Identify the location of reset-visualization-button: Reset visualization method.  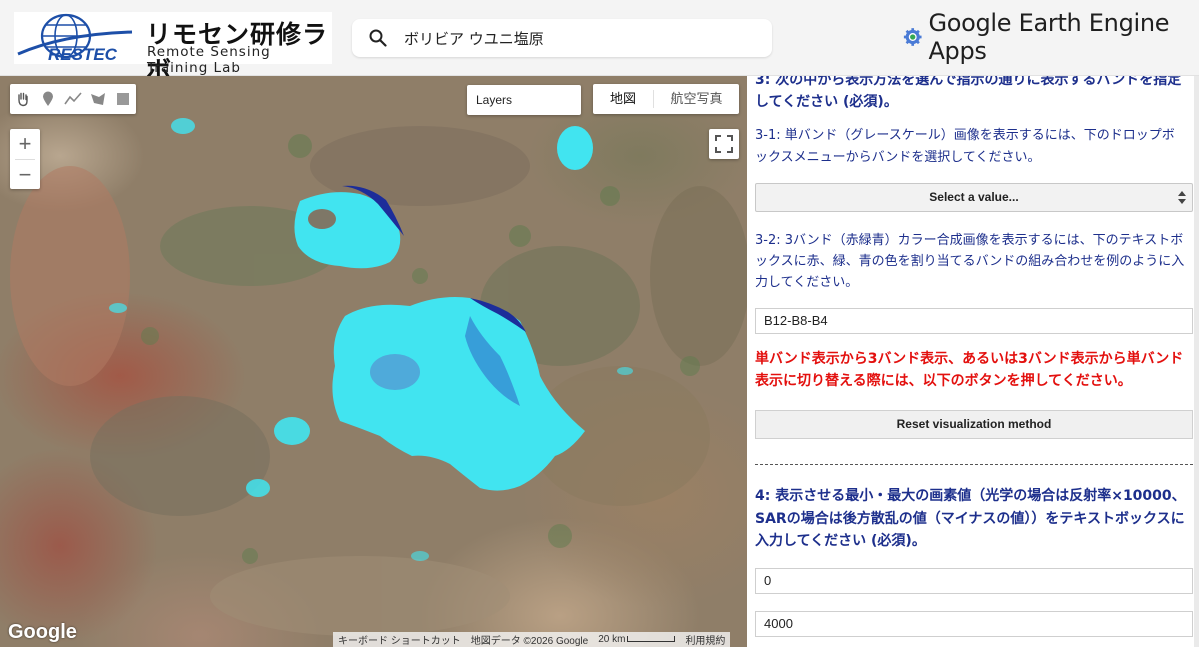
(974, 424).